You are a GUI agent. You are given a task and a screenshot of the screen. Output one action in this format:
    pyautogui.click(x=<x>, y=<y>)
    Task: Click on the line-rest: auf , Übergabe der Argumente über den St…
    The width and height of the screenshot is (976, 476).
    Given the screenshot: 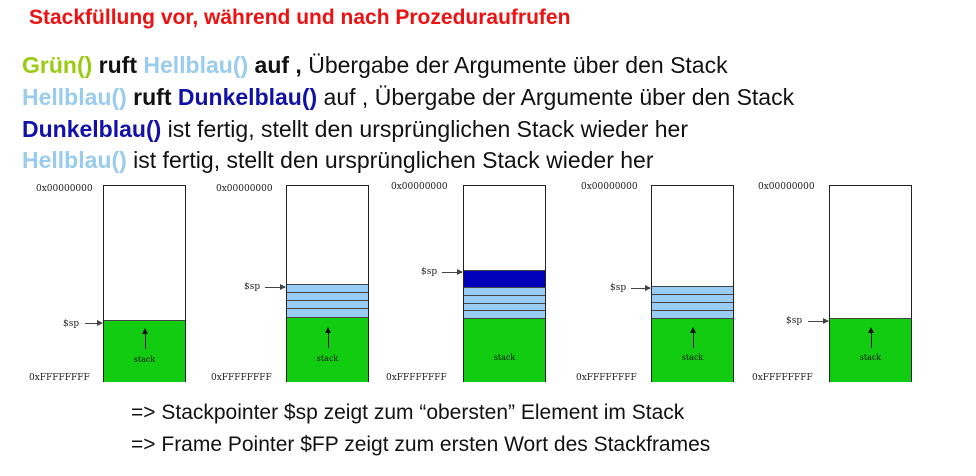 What is the action you would take?
    pyautogui.click(x=556, y=97)
    